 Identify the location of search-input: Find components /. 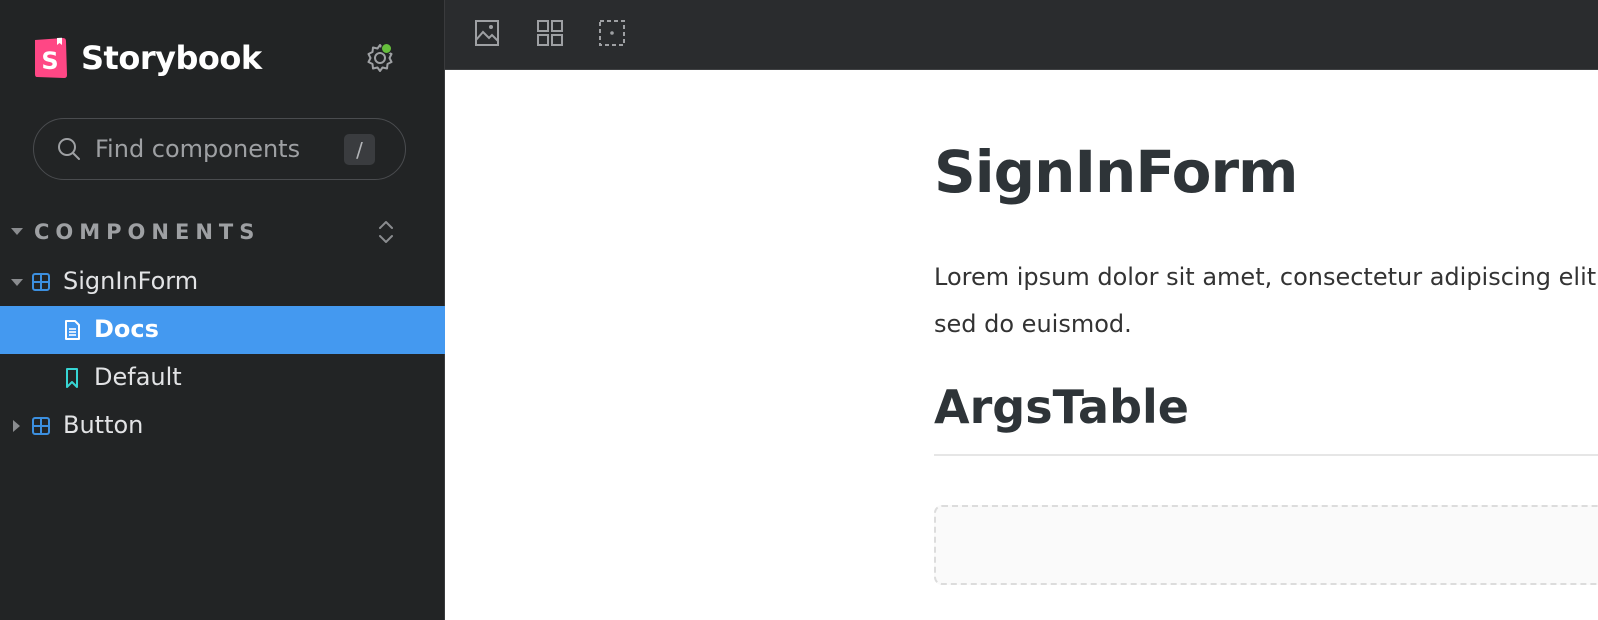
(219, 149).